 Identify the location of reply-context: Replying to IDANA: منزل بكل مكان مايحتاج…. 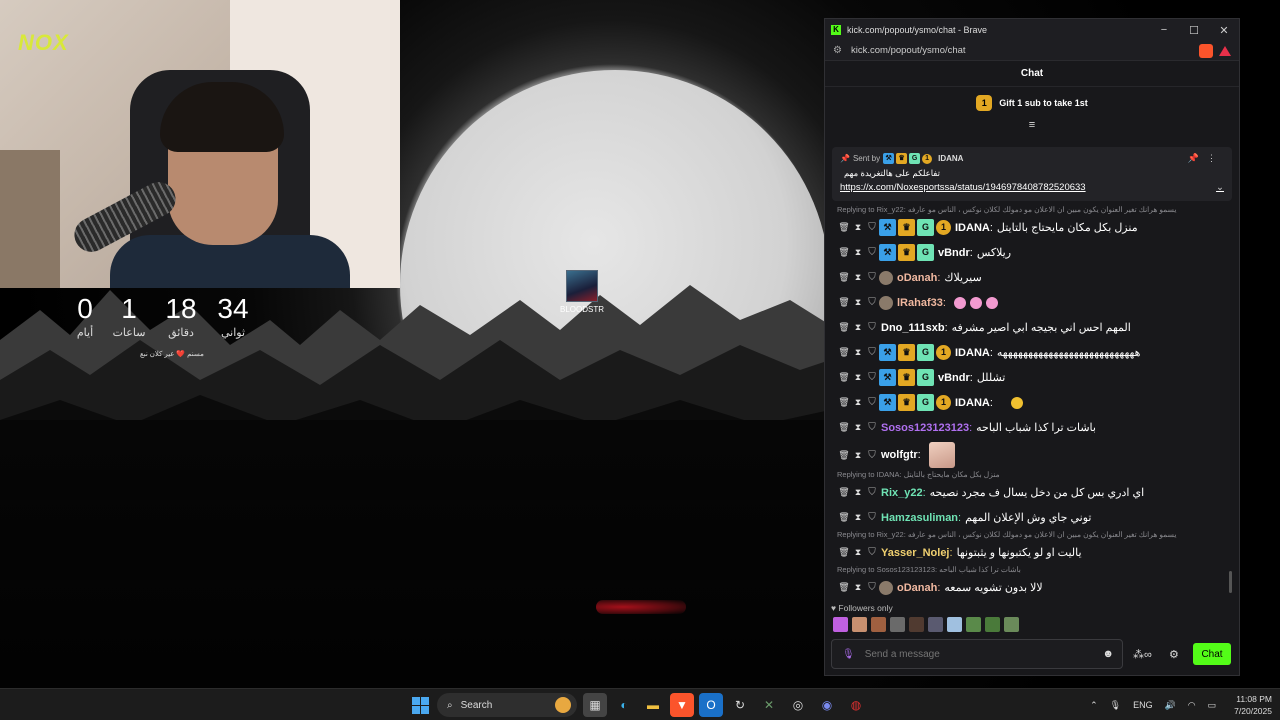
(1036, 475).